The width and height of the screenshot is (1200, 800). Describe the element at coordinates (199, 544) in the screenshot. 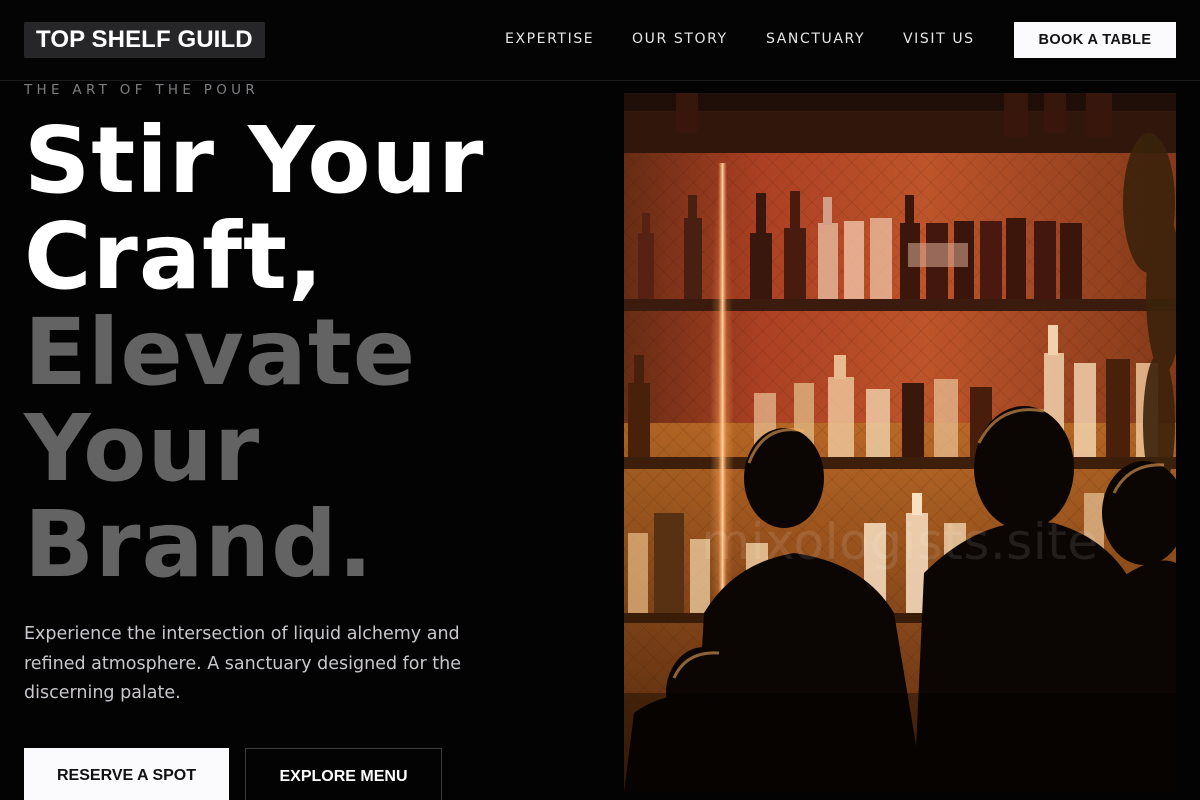

I see `headline-line-5: Brand.` at that location.